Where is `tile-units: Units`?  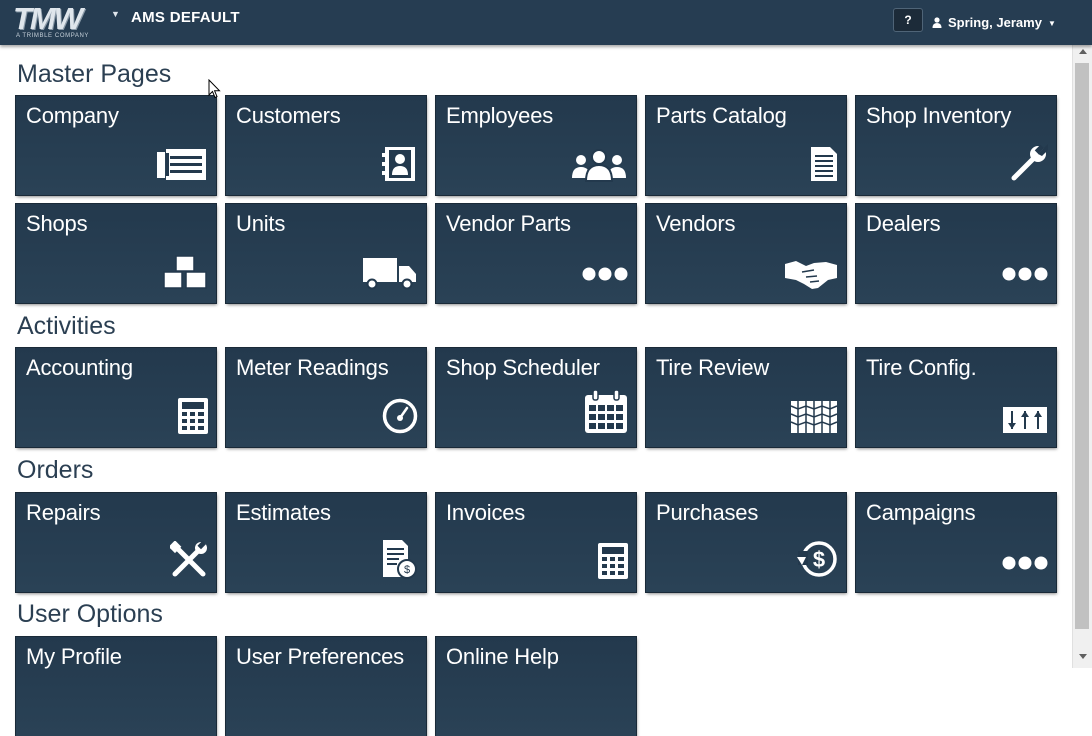 tile-units: Units is located at coordinates (326, 253).